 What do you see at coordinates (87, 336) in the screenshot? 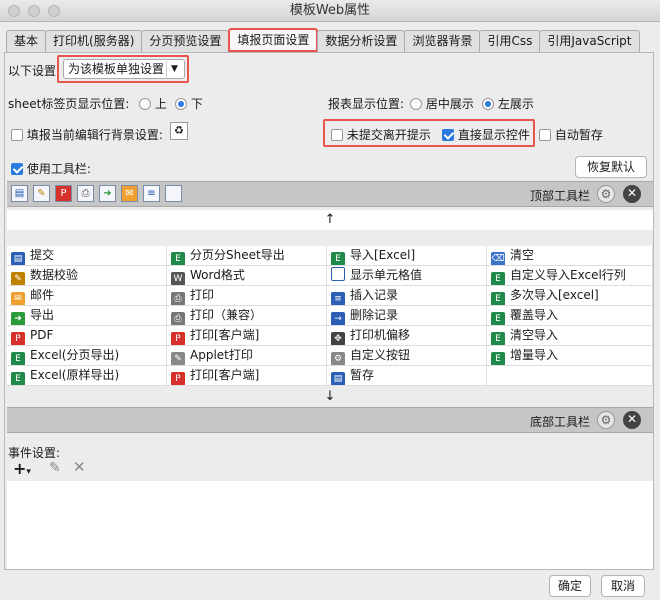
I see `toolbar-item: P PDF` at bounding box center [87, 336].